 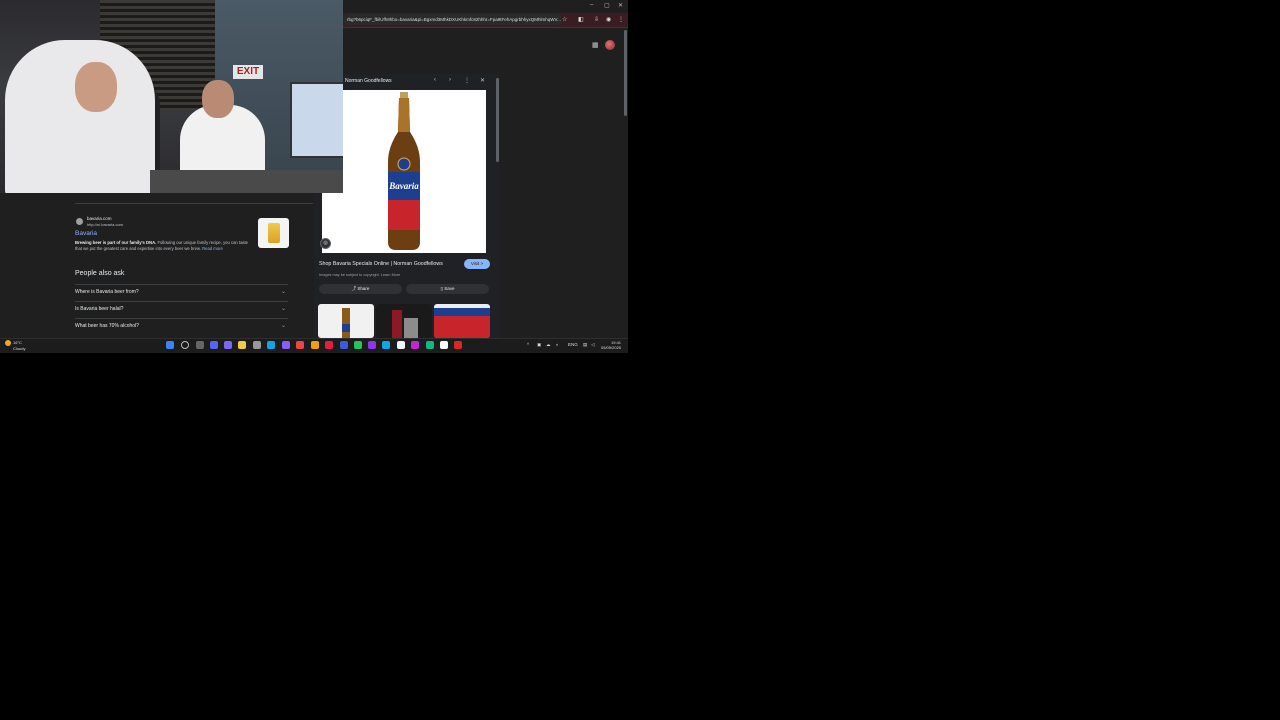 What do you see at coordinates (403, 186) in the screenshot?
I see `bottle-brand-text: Bavaria` at bounding box center [403, 186].